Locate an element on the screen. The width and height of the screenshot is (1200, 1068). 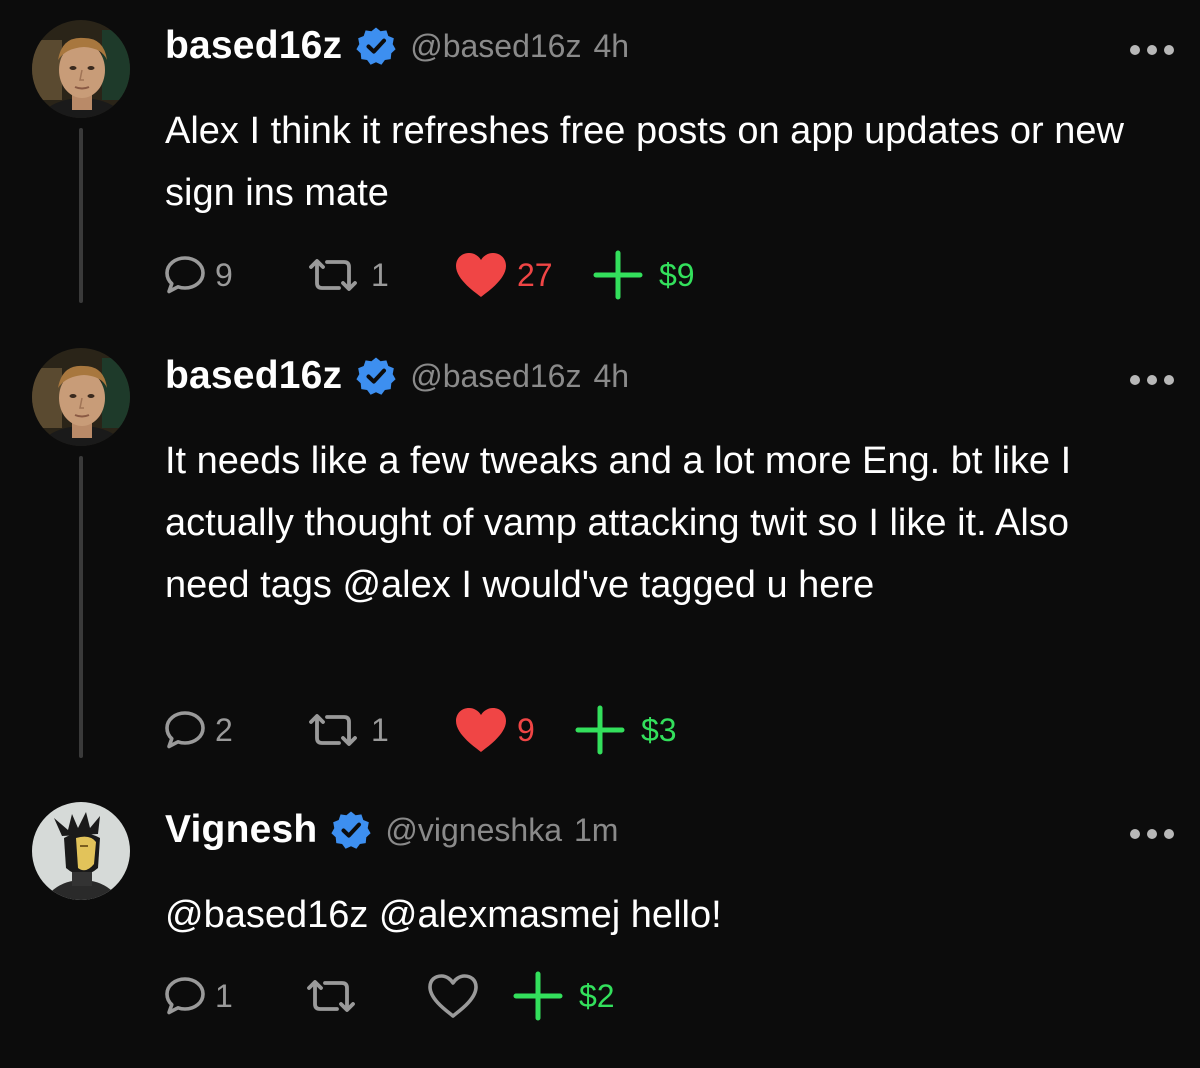
reply-count: 1 is located at coordinates (224, 995).